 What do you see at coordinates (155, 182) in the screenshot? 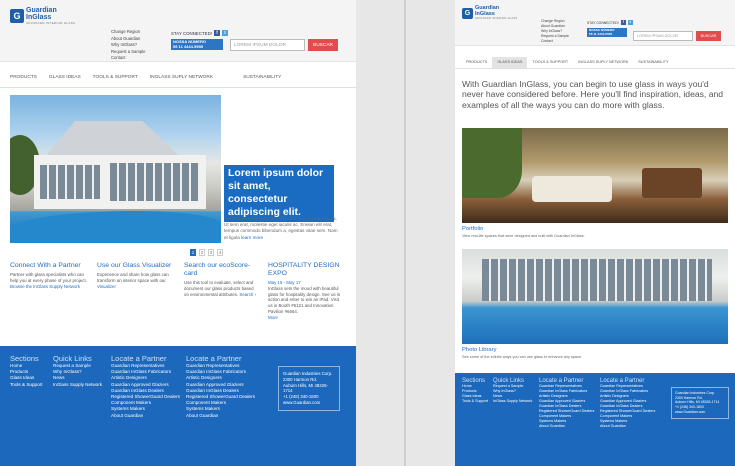
I see `hero-windows-right` at bounding box center [155, 182].